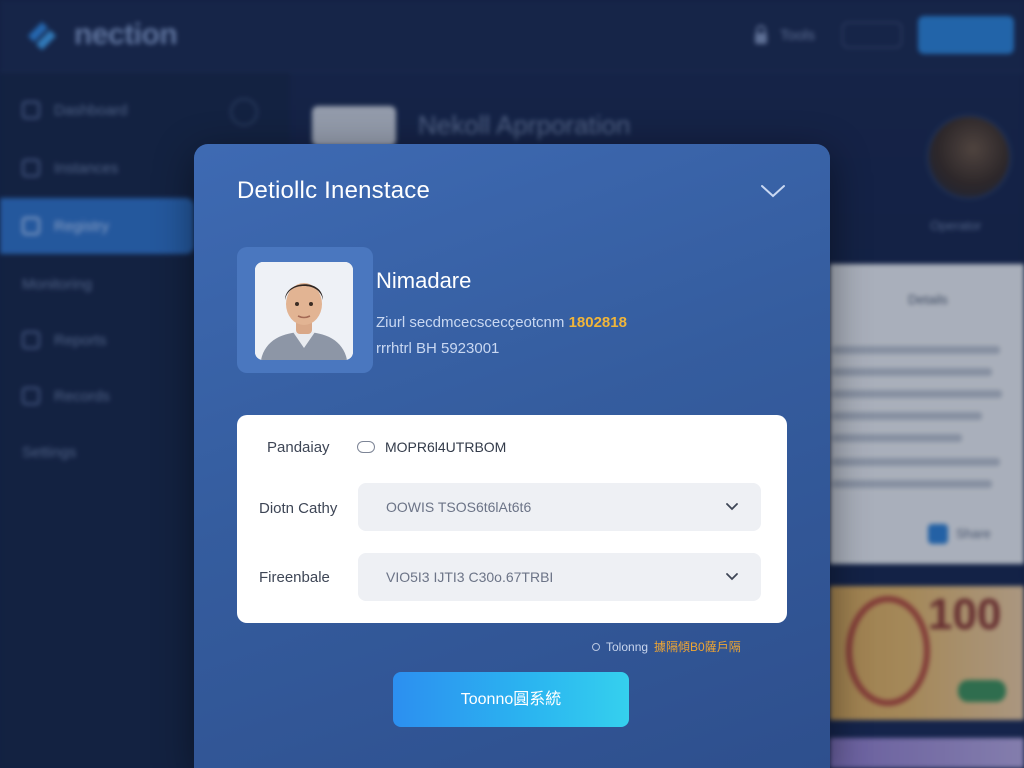 The image size is (1024, 768). I want to click on radio-icon, so click(366, 447).